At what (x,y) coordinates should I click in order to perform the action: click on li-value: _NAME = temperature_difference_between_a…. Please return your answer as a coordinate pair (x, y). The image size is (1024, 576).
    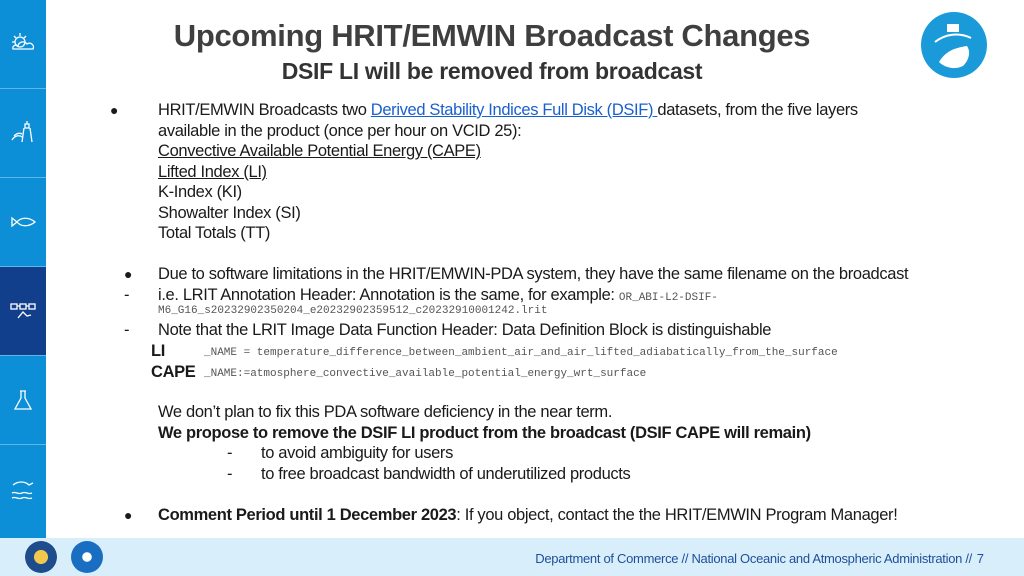
    Looking at the image, I should click on (521, 353).